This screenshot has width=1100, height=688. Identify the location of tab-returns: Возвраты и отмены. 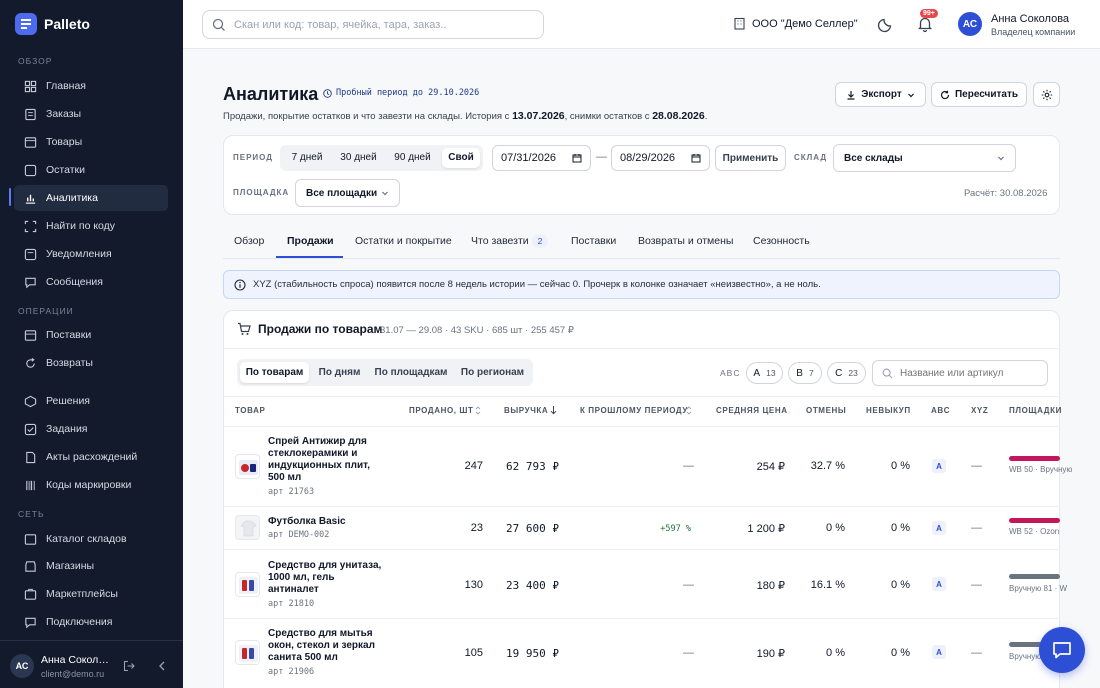
(685, 241).